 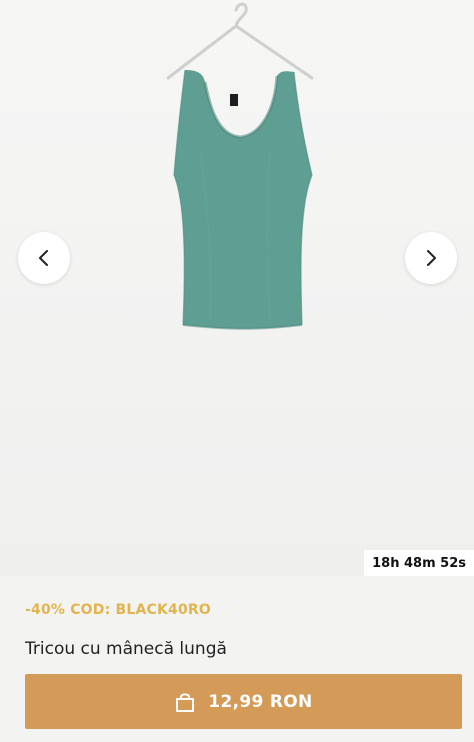 I want to click on carousel-prev-button, so click(x=44, y=258).